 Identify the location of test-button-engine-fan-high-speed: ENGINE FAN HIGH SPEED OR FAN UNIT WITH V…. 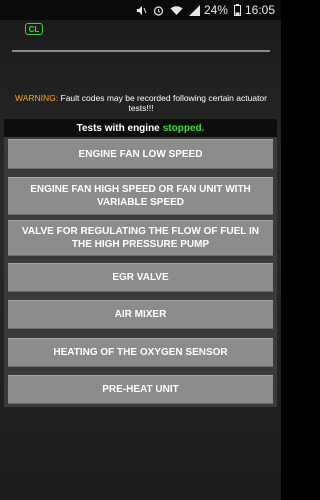
(140, 196).